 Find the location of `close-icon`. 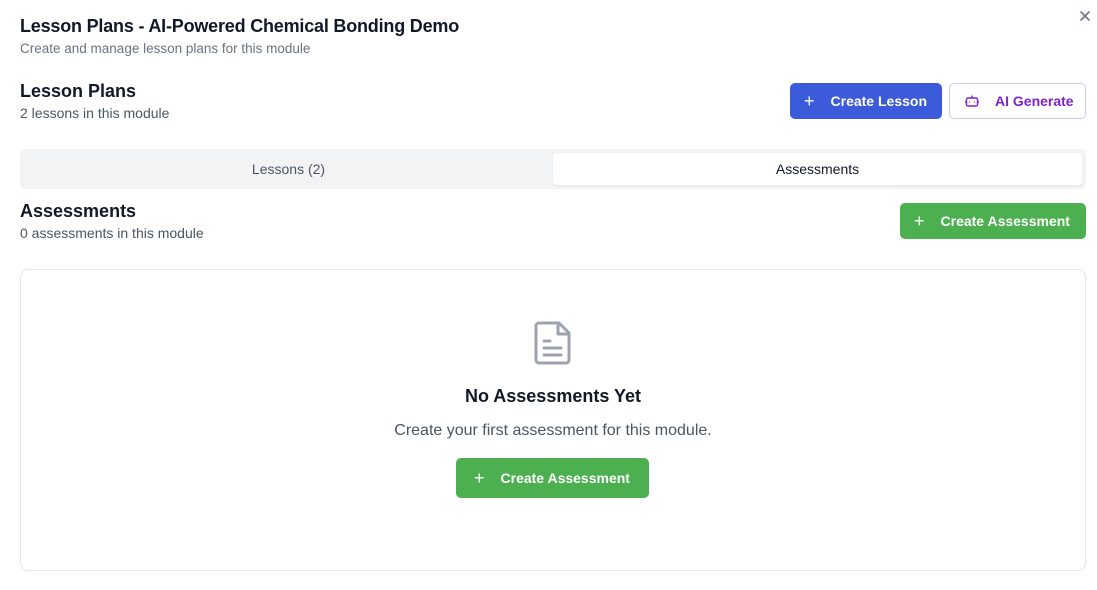

close-icon is located at coordinates (1086, 17).